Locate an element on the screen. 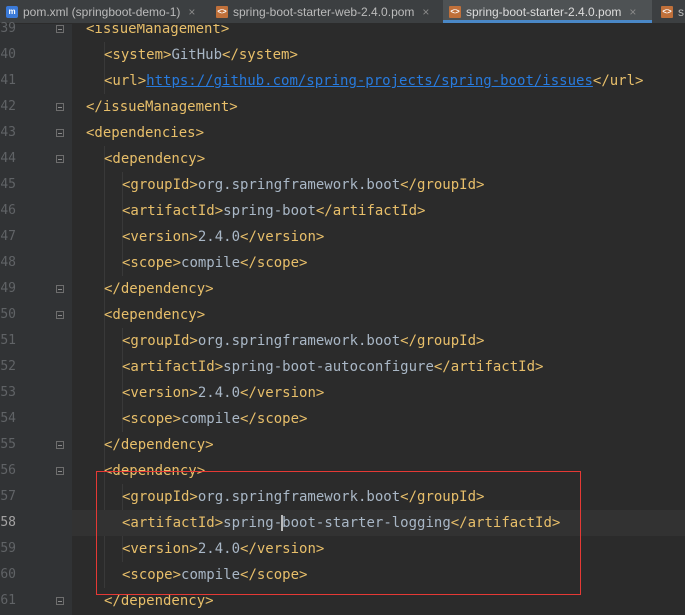  code-line: <system>GitHub</system> is located at coordinates (378, 55).